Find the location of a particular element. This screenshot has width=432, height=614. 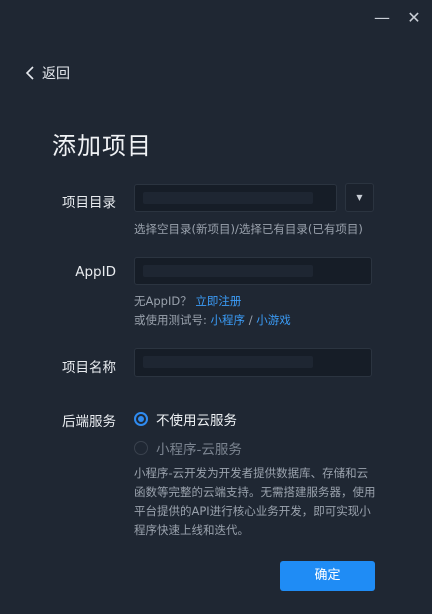

backend-label: 后端服务 is located at coordinates (89, 422).